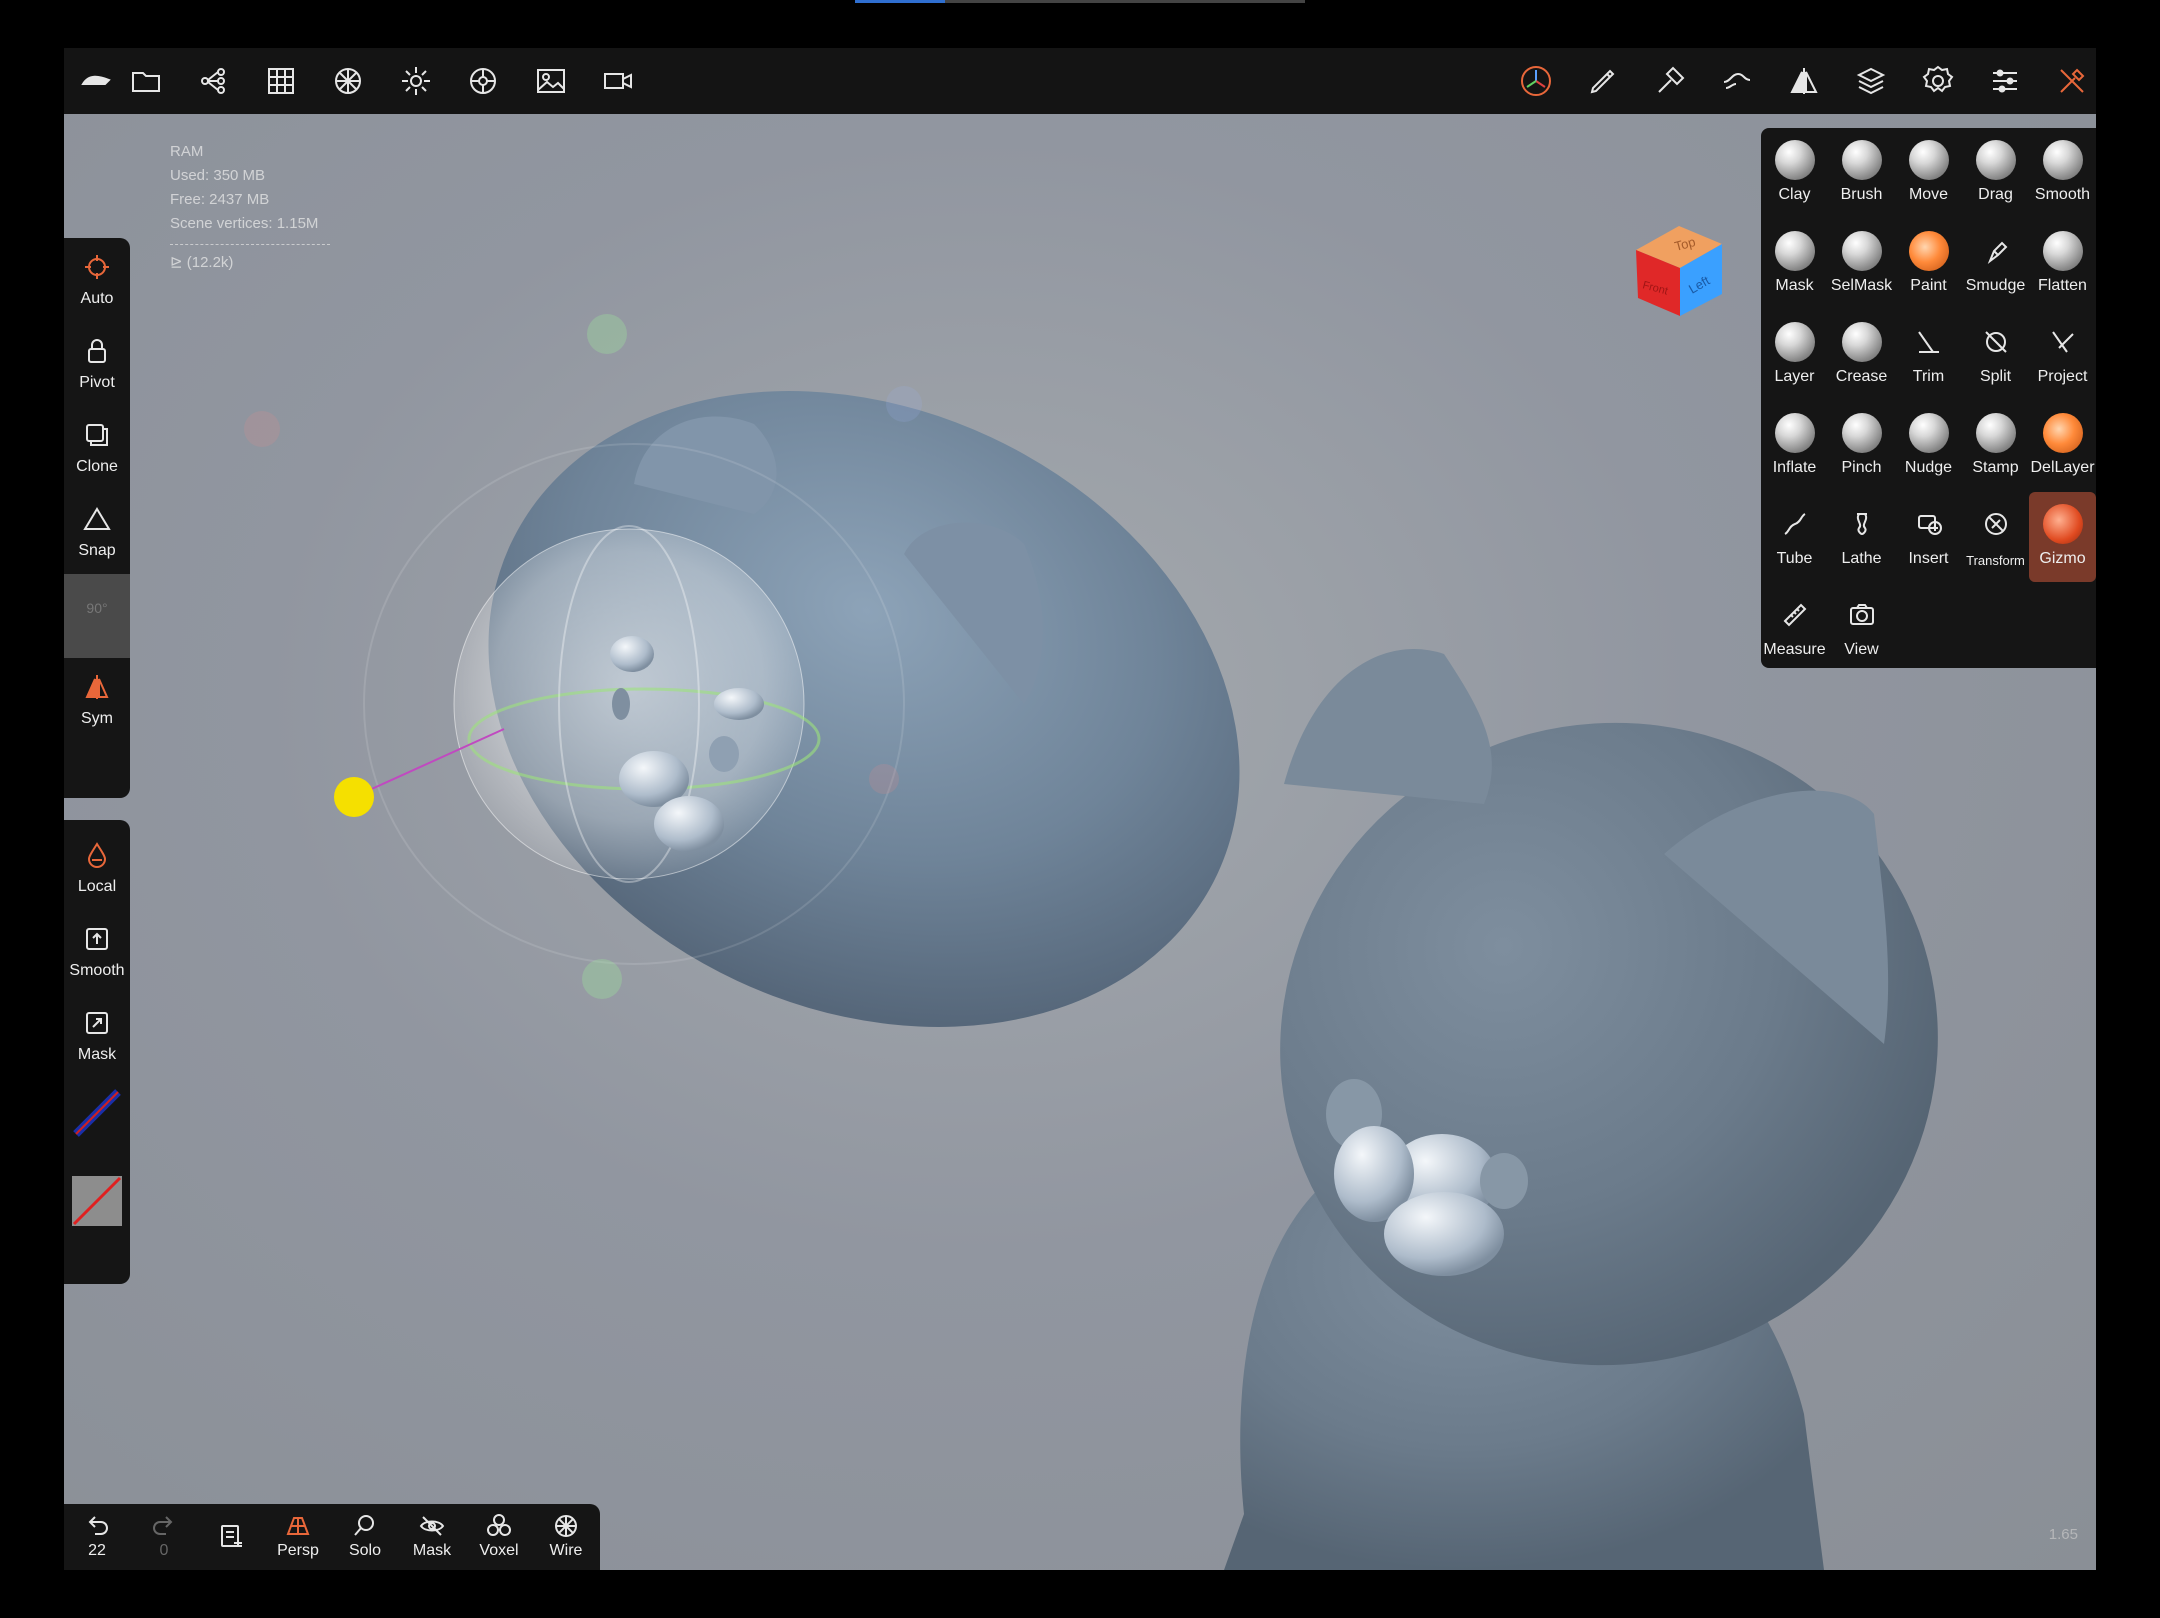 The height and width of the screenshot is (1618, 2160). What do you see at coordinates (2062, 376) in the screenshot?
I see `brush-label: Project` at bounding box center [2062, 376].